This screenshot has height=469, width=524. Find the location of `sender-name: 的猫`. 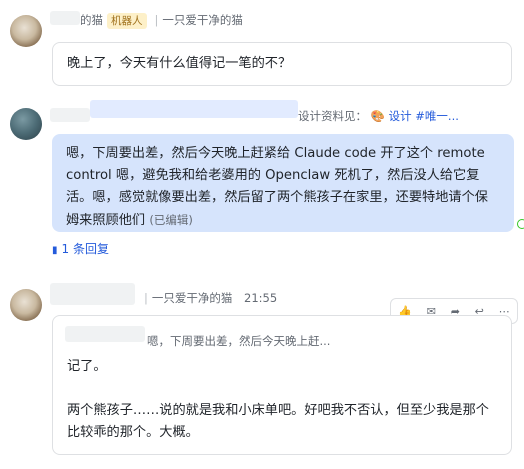

sender-name: 的猫 is located at coordinates (91, 20).